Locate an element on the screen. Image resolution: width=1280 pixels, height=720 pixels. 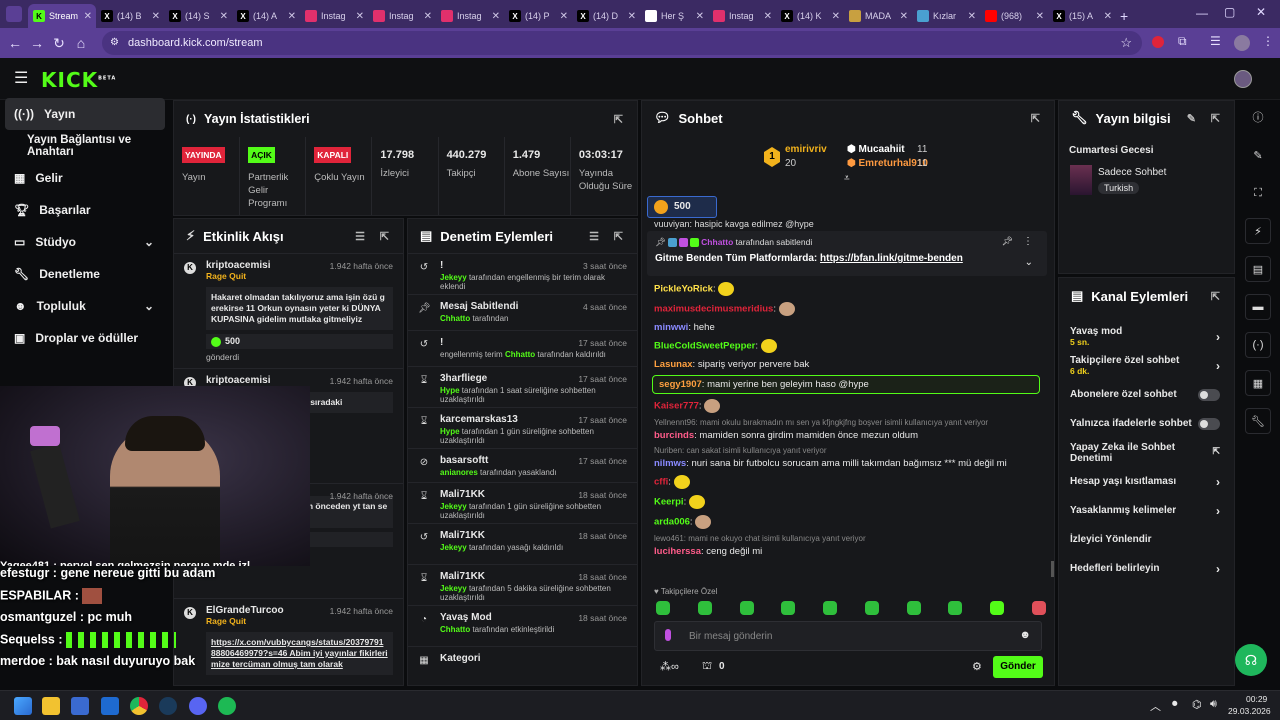
leaderboard-user: emirivriv is located at coordinates (806, 149).